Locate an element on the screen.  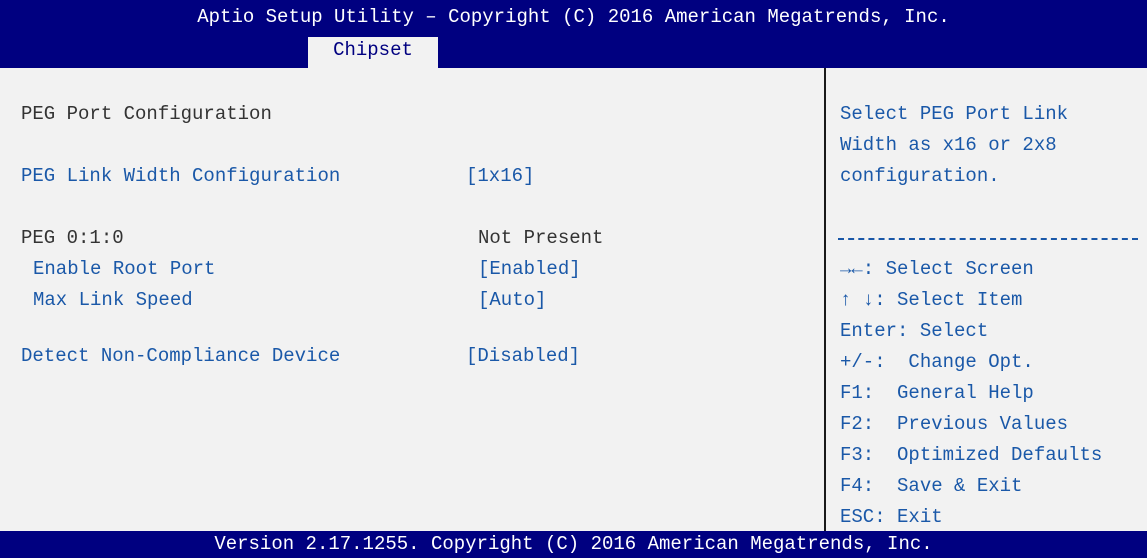
key-hint-f2: F2: Previous Values is located at coordinates (954, 424).